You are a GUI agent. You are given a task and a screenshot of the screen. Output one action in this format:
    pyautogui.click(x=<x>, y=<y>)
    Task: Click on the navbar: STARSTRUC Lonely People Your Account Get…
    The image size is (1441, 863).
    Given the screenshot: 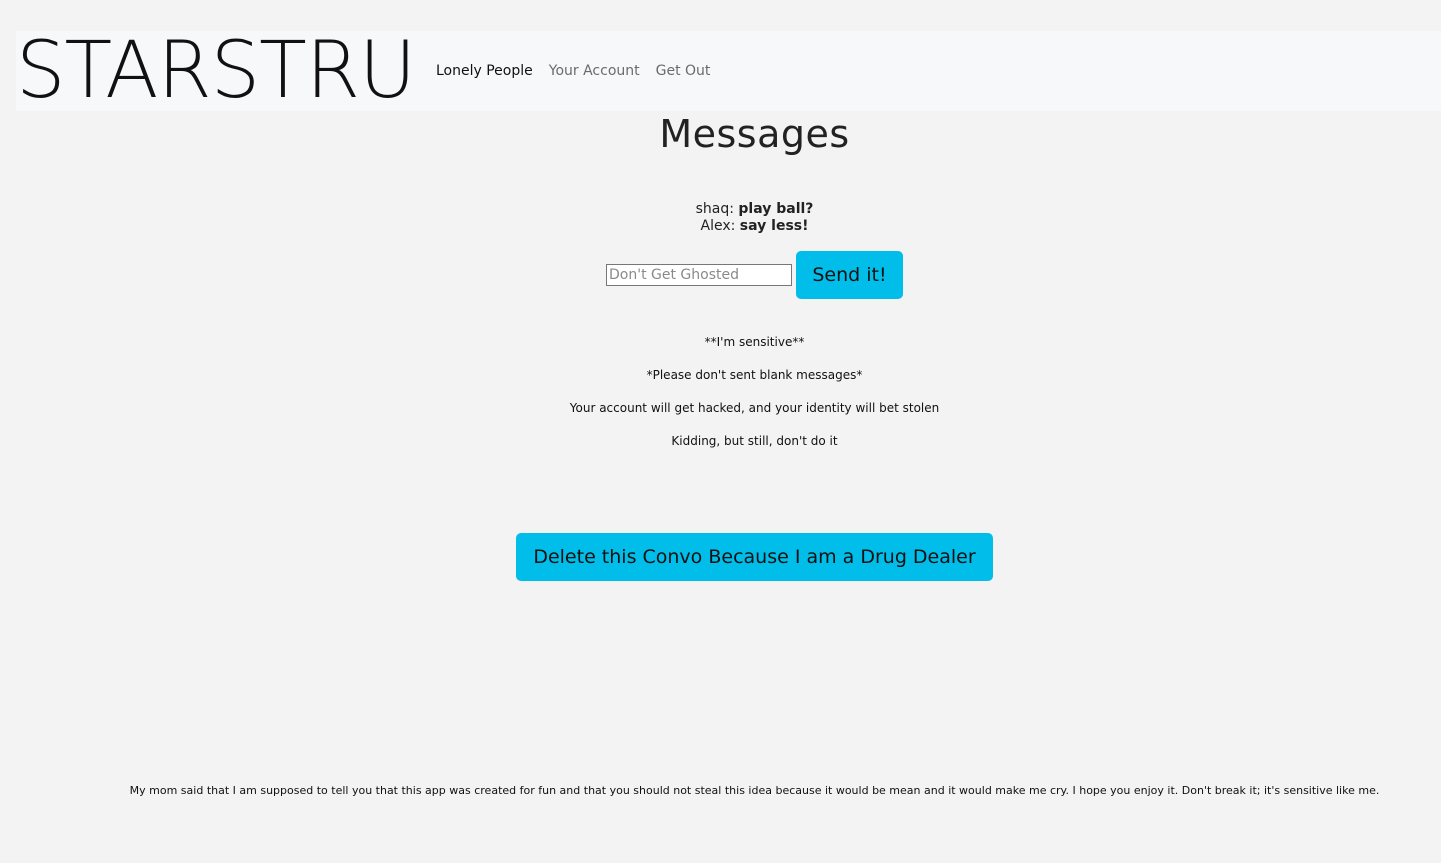 What is the action you would take?
    pyautogui.click(x=728, y=71)
    